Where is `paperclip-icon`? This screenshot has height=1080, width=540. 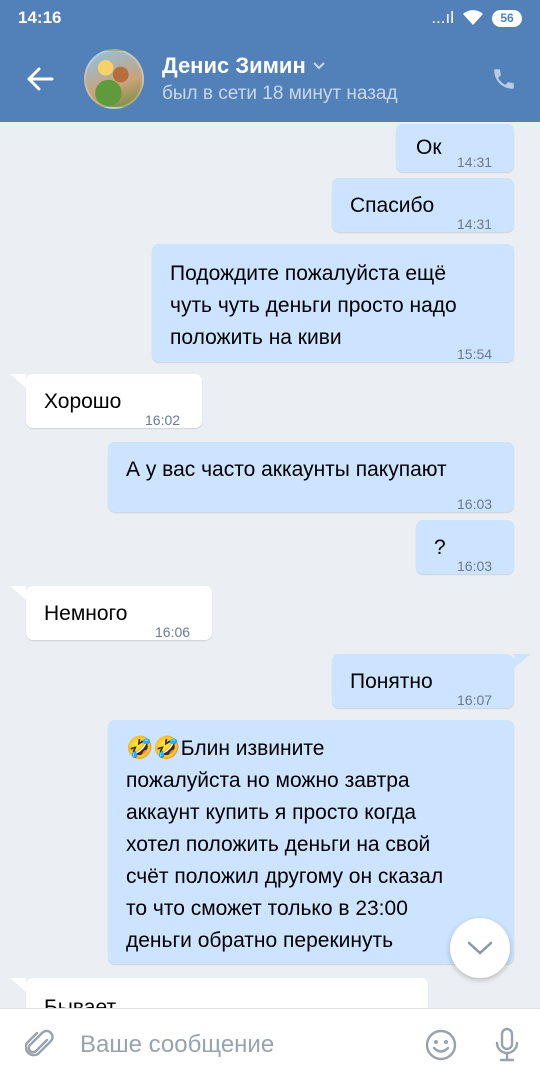 paperclip-icon is located at coordinates (39, 1042).